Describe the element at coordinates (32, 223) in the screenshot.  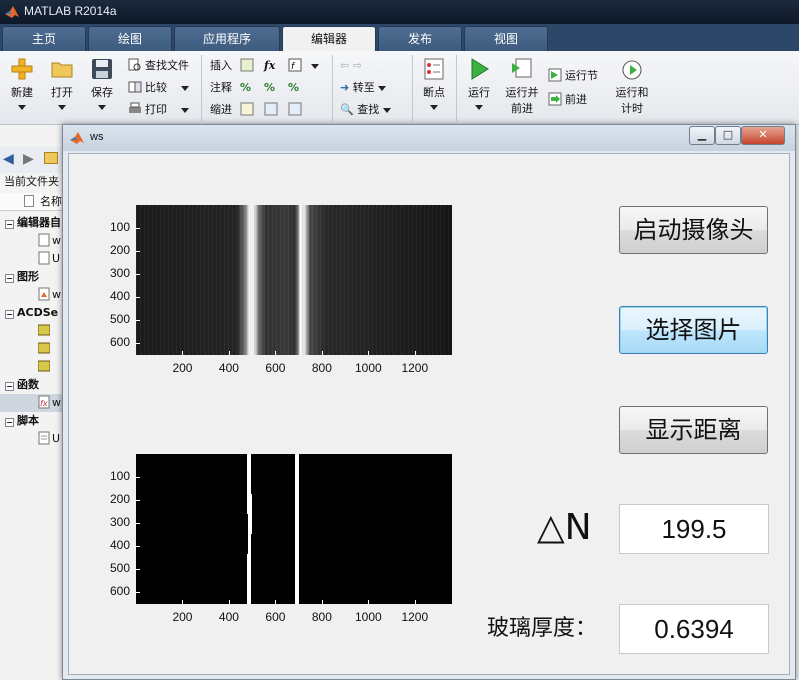
I see `section-editor-autosave: − 编辑器自` at that location.